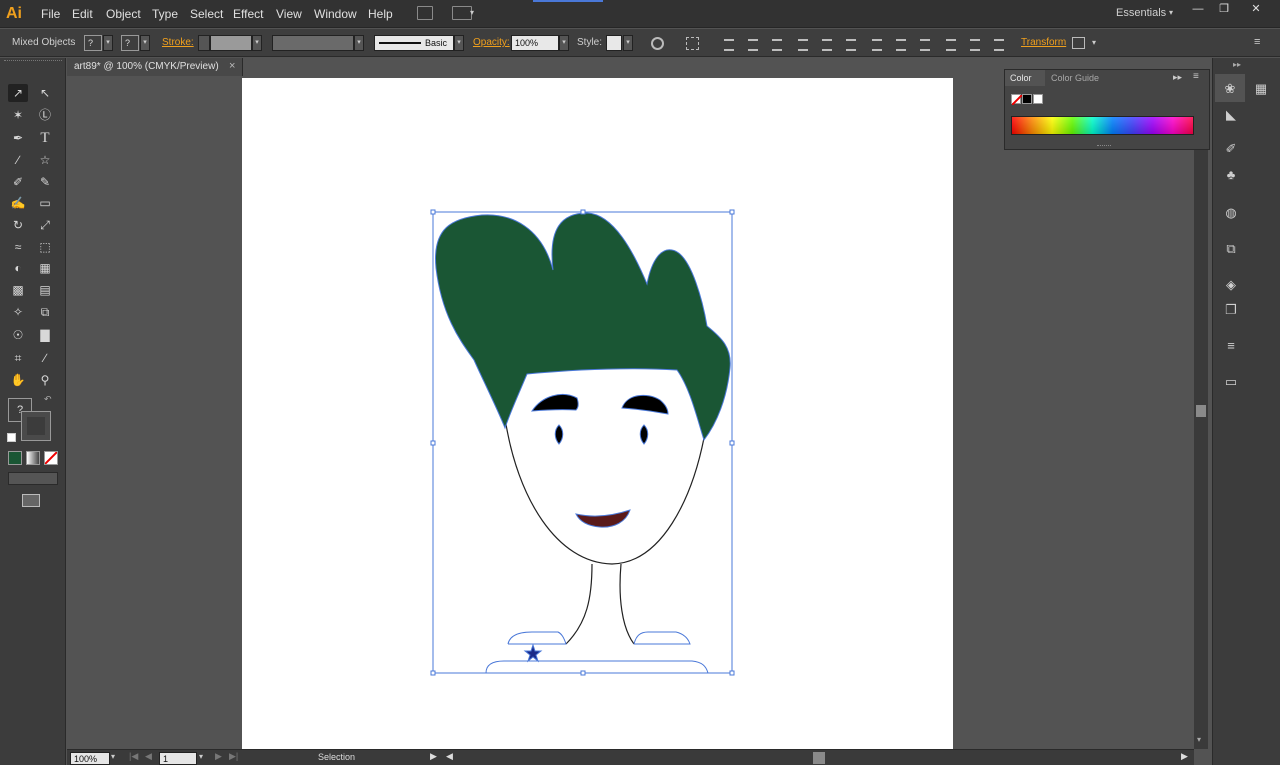 The height and width of the screenshot is (765, 1280). What do you see at coordinates (155, 67) in the screenshot?
I see `document-tab: art89* @ 100% (CMYK/Preview) ×` at bounding box center [155, 67].